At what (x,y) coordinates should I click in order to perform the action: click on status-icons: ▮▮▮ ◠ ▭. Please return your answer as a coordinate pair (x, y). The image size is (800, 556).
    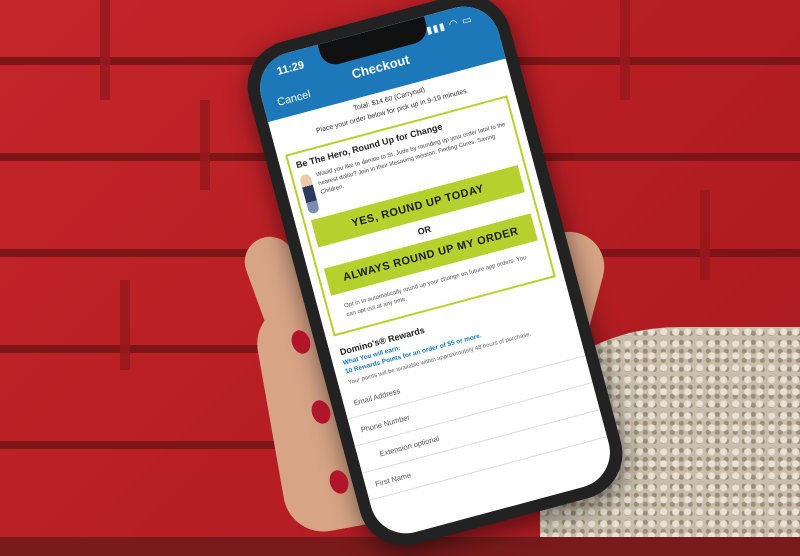
    Looking at the image, I should click on (449, 25).